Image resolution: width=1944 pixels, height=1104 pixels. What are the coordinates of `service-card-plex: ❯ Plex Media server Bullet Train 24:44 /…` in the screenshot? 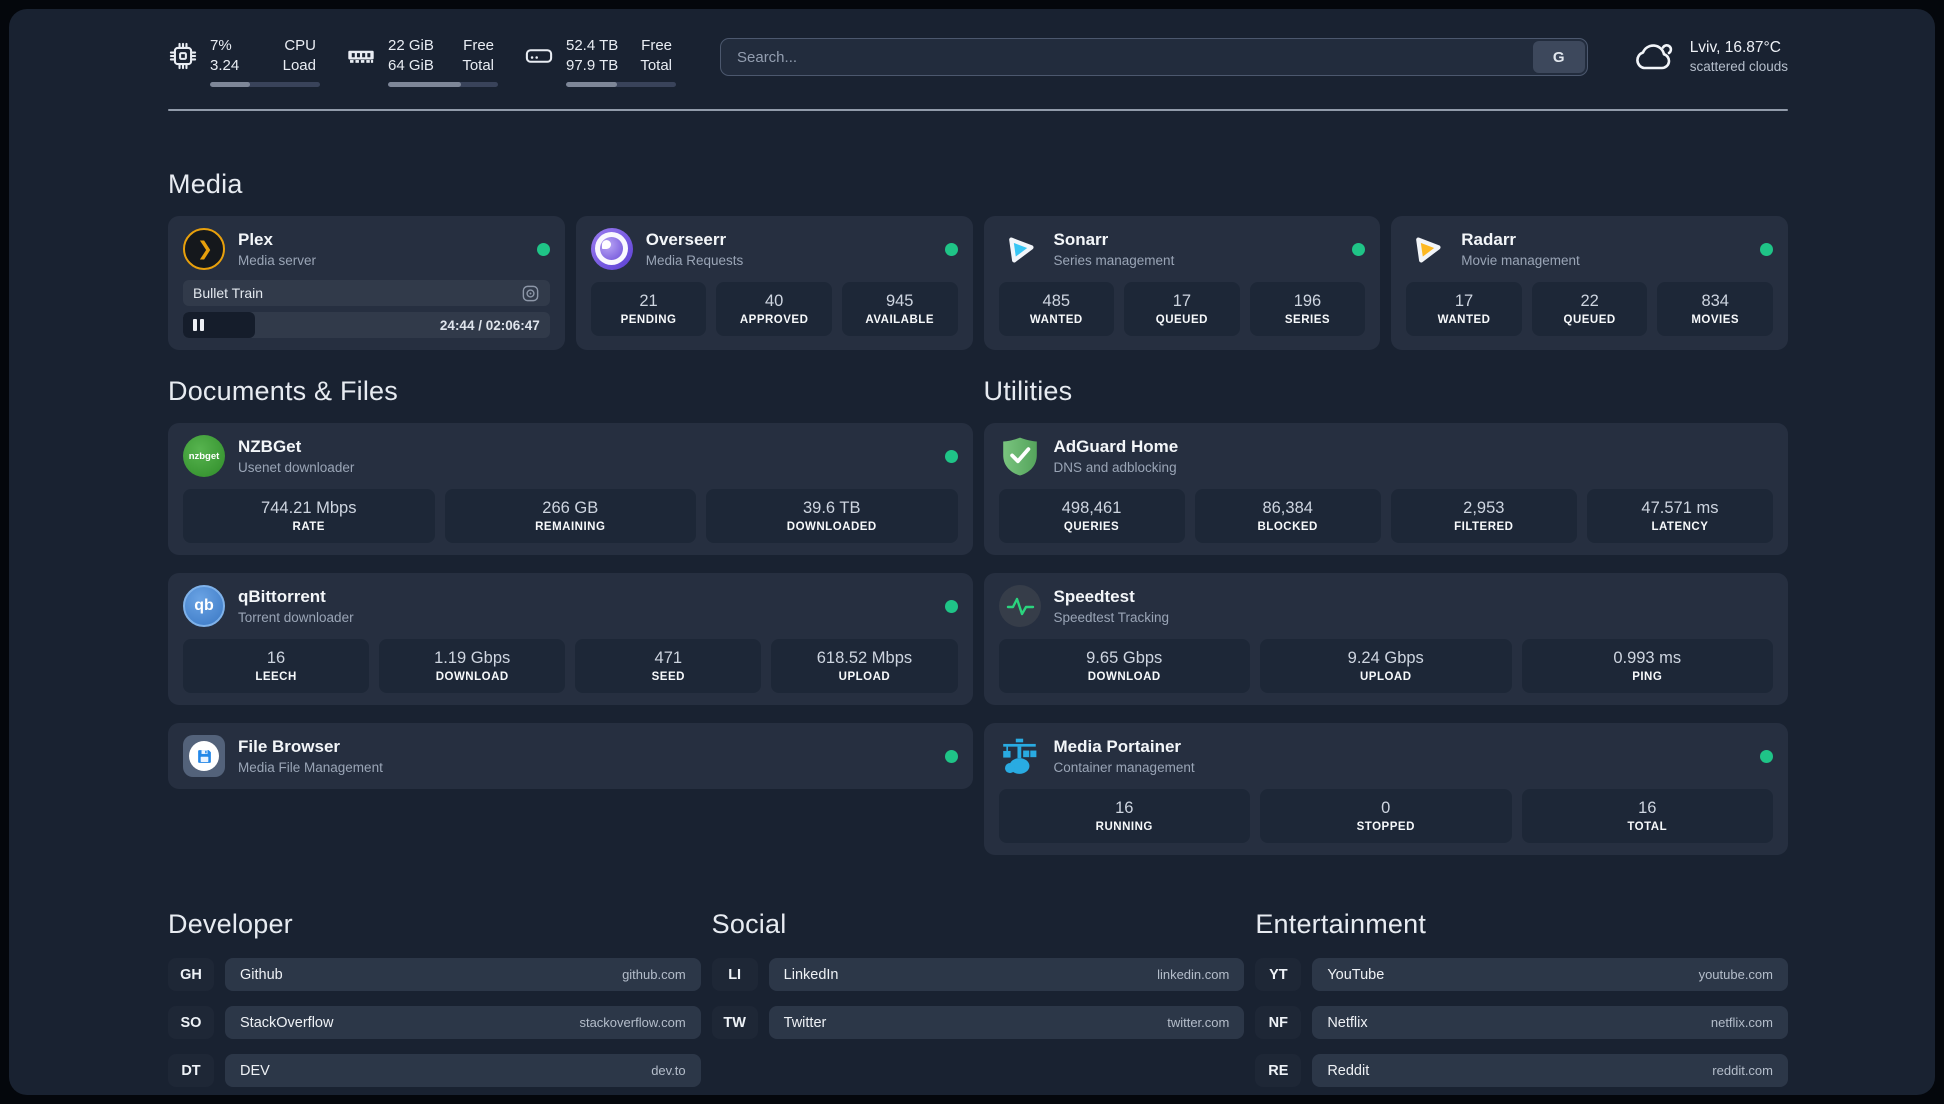 It's located at (366, 283).